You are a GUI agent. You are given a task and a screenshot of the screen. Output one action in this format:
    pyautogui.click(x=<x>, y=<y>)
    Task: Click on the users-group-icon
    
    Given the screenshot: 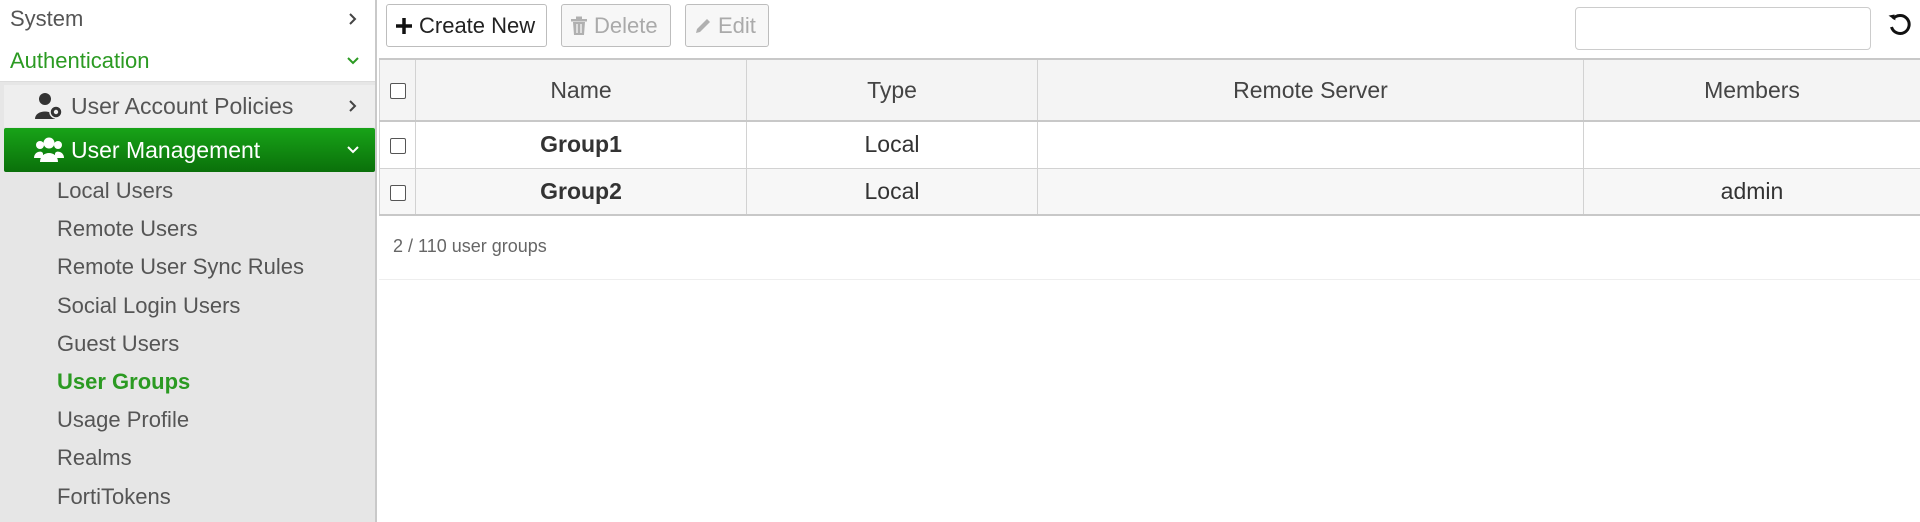 What is the action you would take?
    pyautogui.click(x=49, y=149)
    